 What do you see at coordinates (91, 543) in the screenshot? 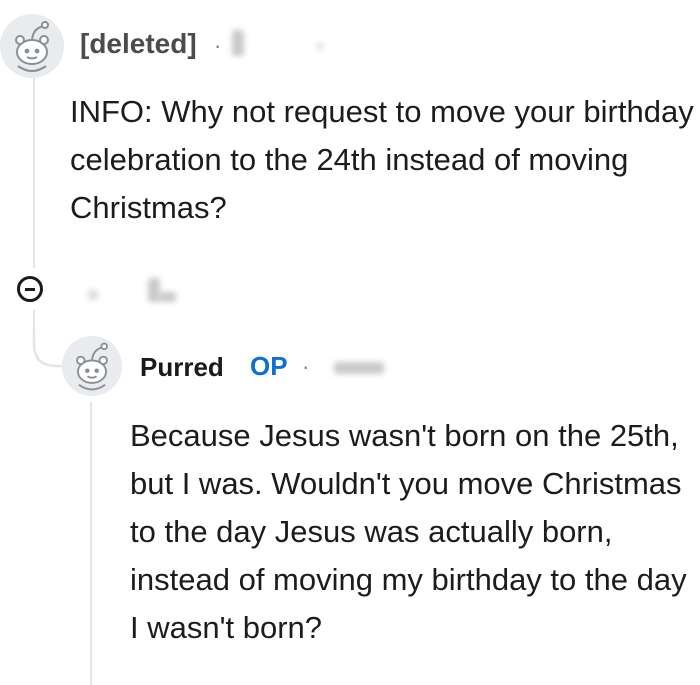
I see `thread-line-reply` at bounding box center [91, 543].